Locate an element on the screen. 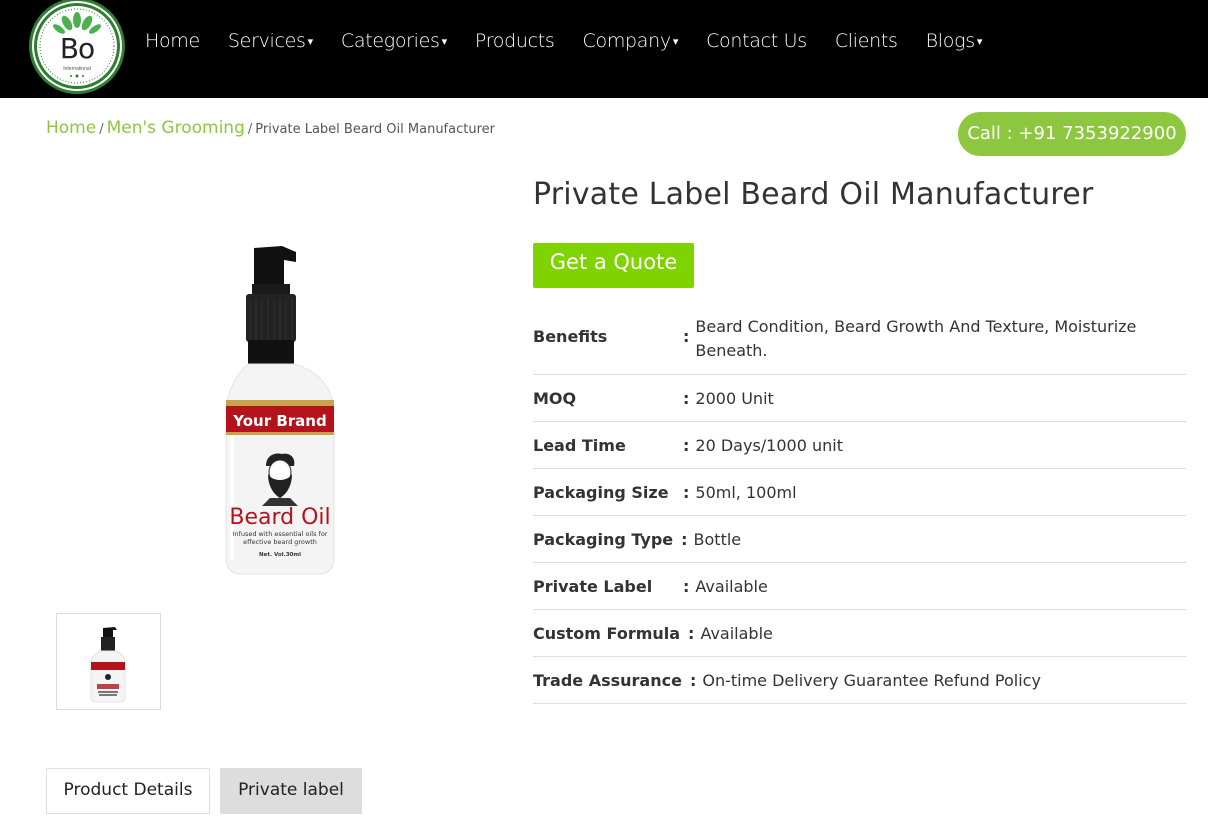 The width and height of the screenshot is (1208, 827). spec-label: Benefits is located at coordinates (570, 336).